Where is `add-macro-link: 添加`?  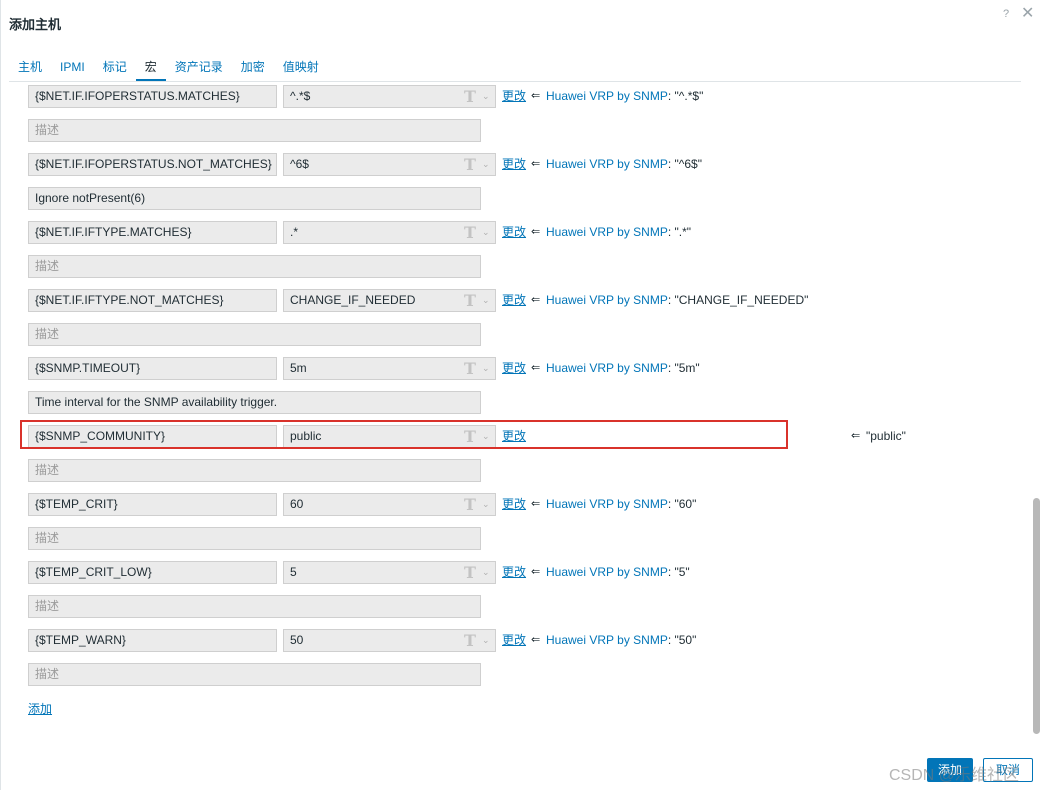 add-macro-link: 添加 is located at coordinates (40, 708).